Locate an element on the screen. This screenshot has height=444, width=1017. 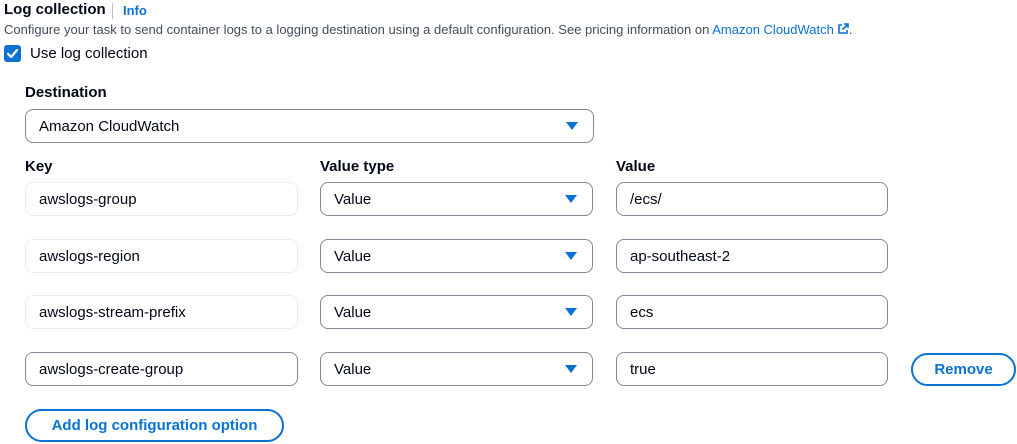
cloudwatch-pricing-link: Amazon CloudWatch is located at coordinates (780, 29).